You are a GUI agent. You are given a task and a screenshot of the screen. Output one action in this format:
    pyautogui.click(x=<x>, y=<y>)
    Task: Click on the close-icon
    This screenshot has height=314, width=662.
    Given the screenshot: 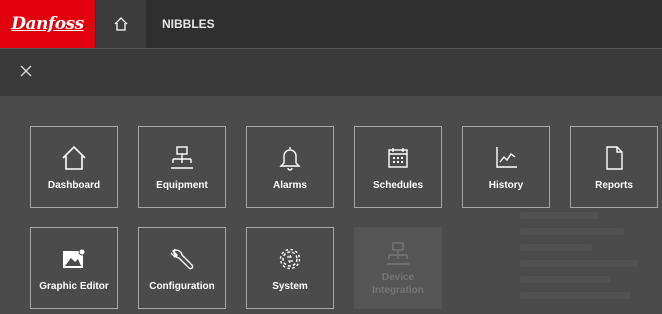 What is the action you would take?
    pyautogui.click(x=26, y=71)
    